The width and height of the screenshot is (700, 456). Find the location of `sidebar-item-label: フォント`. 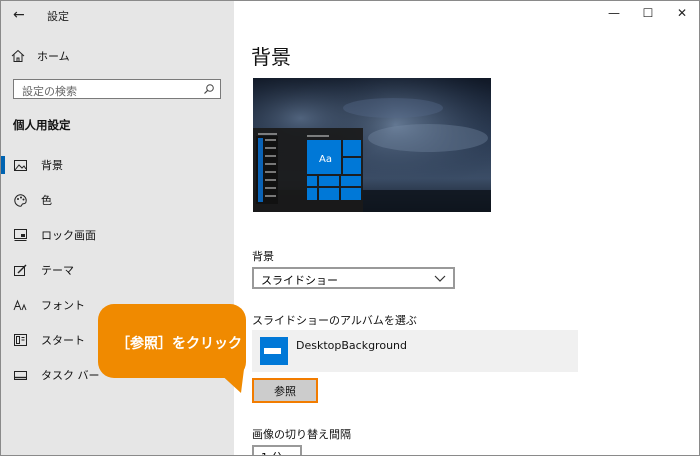

sidebar-item-label: フォント is located at coordinates (63, 305).